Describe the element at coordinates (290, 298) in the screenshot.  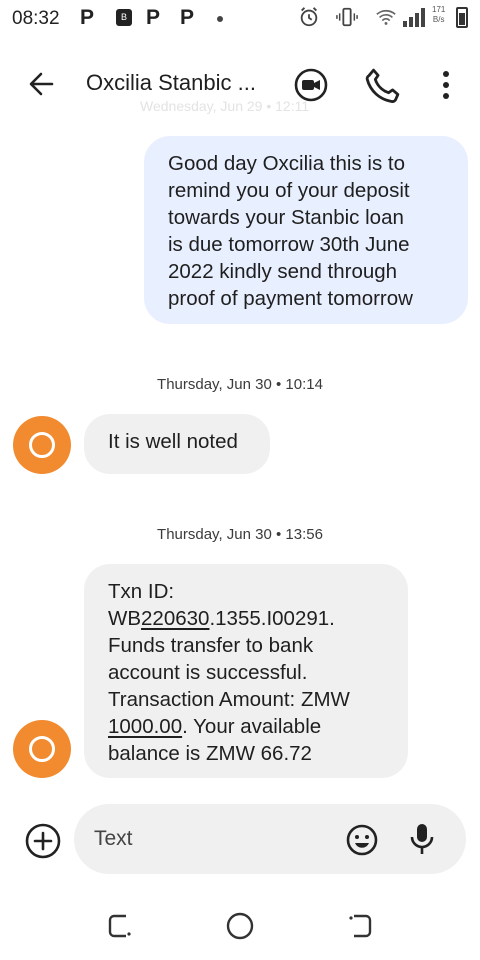
I see `message-line: proof of payment tomorrow` at that location.